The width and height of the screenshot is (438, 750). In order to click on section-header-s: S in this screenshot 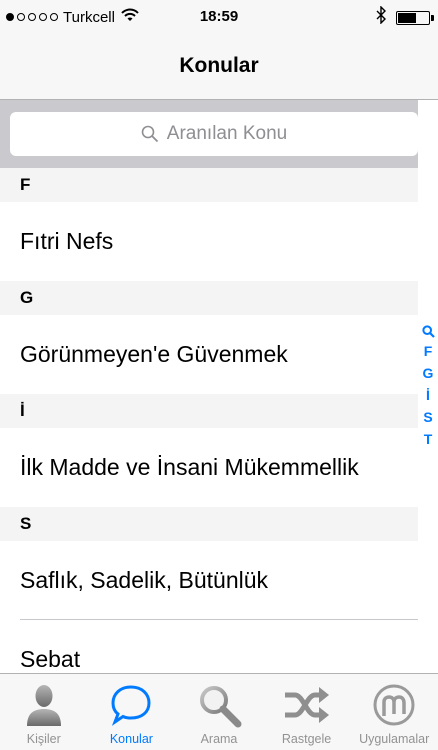, I will do `click(209, 524)`.